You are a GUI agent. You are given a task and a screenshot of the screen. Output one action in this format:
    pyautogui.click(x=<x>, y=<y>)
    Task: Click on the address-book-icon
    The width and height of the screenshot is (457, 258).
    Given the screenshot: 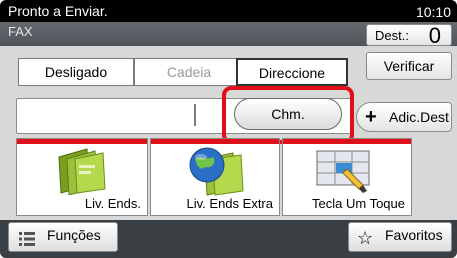 What is the action you would take?
    pyautogui.click(x=82, y=171)
    